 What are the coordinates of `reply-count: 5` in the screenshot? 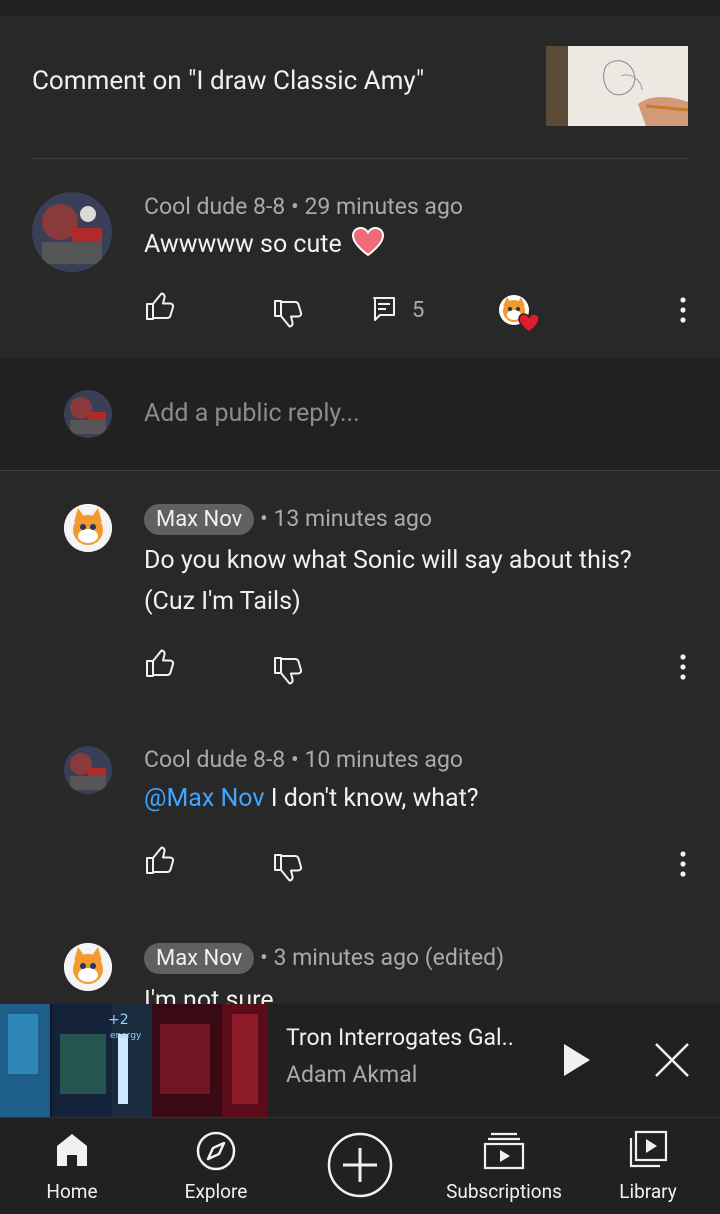 It's located at (418, 310).